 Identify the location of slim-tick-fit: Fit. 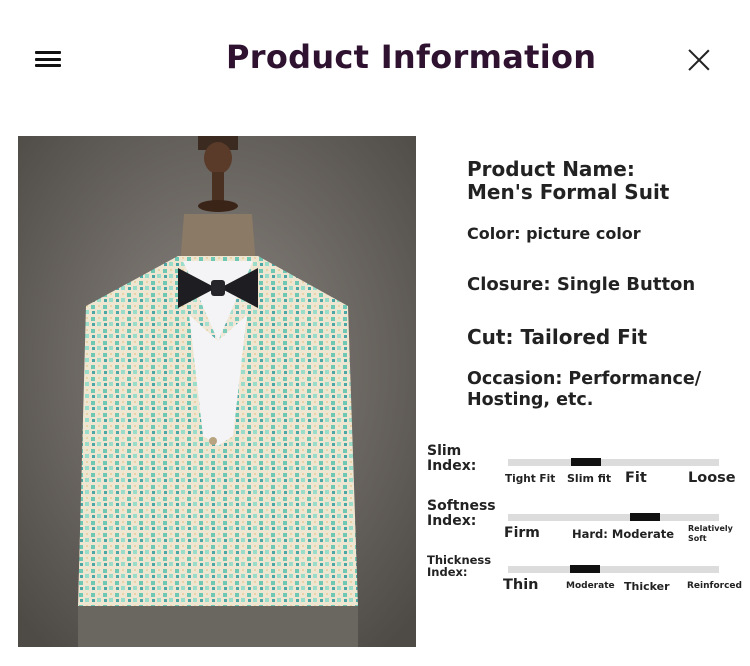
(636, 478).